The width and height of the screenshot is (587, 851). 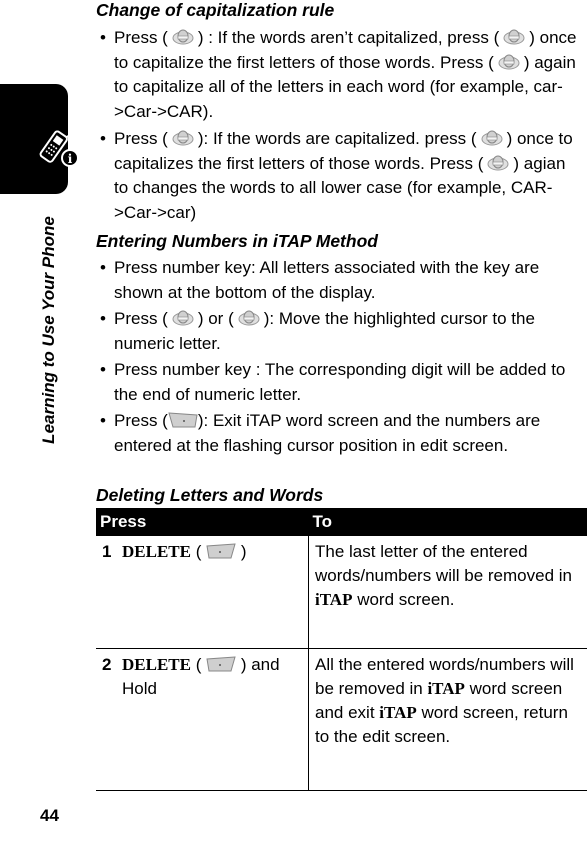 What do you see at coordinates (139, 688) in the screenshot?
I see `text: Hold` at bounding box center [139, 688].